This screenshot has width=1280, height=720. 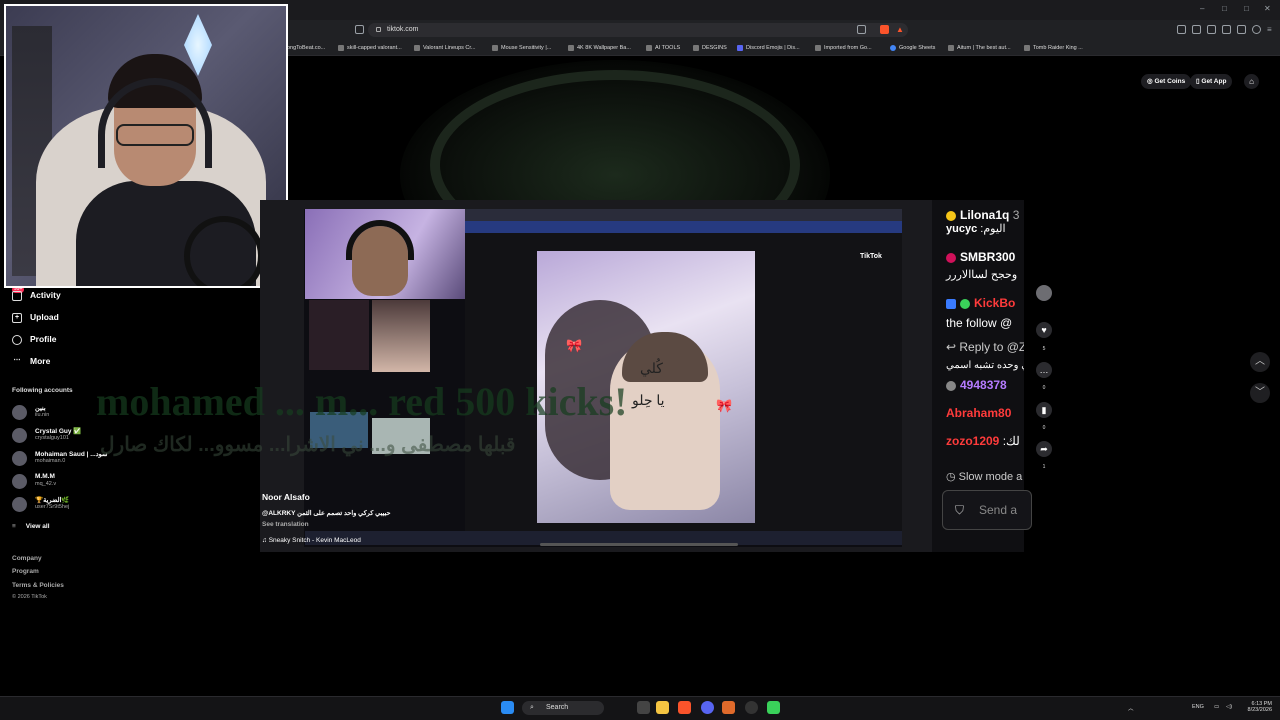 I want to click on webcam-mic, so click(x=224, y=251).